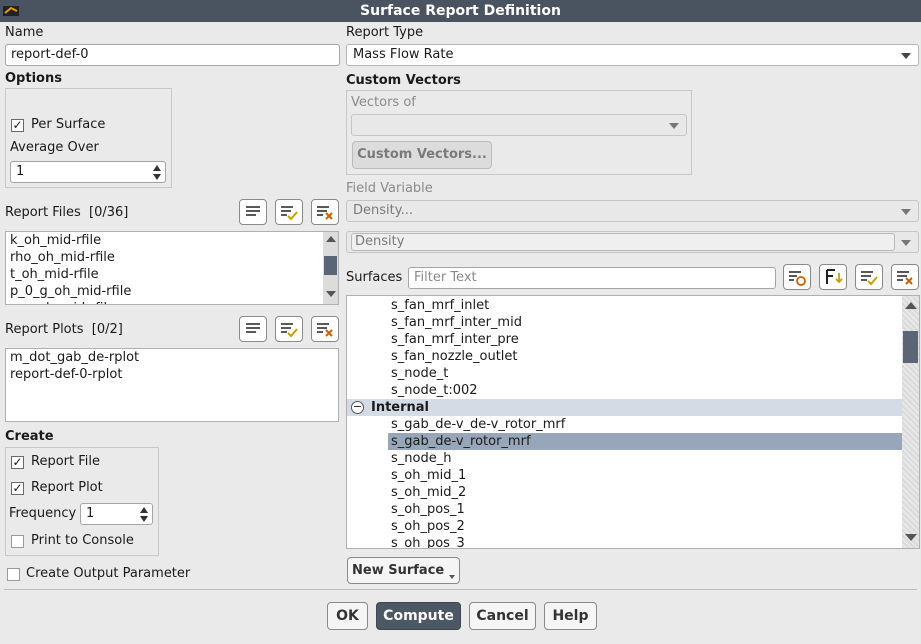 The width and height of the screenshot is (921, 644). What do you see at coordinates (20, 171) in the screenshot?
I see `average-over-value: 1` at bounding box center [20, 171].